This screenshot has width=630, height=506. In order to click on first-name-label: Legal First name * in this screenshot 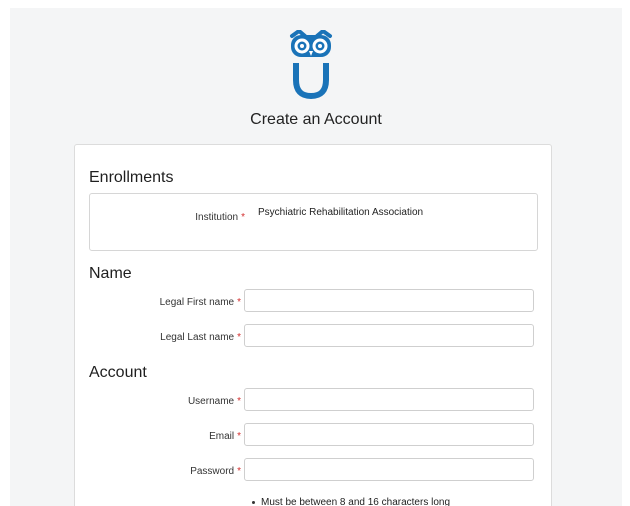, I will do `click(200, 302)`.